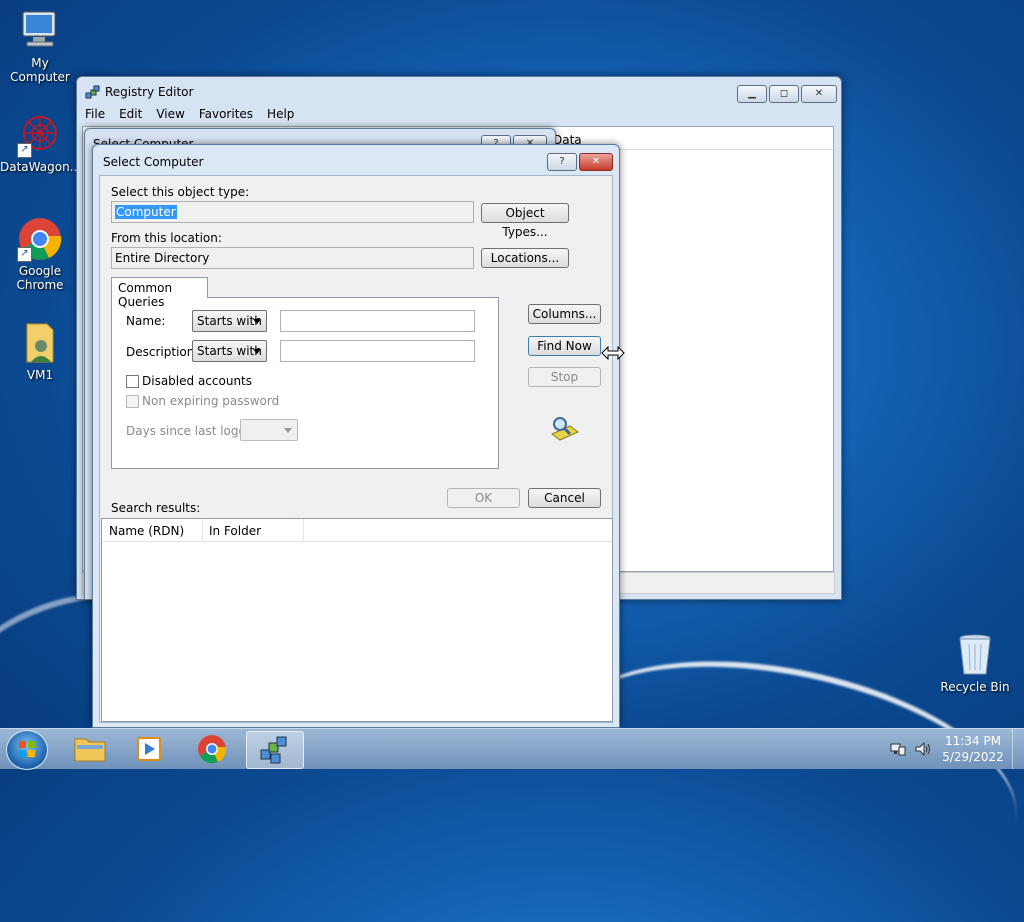  Describe the element at coordinates (132, 401) in the screenshot. I see `non-expiring-password-checkbox` at that location.